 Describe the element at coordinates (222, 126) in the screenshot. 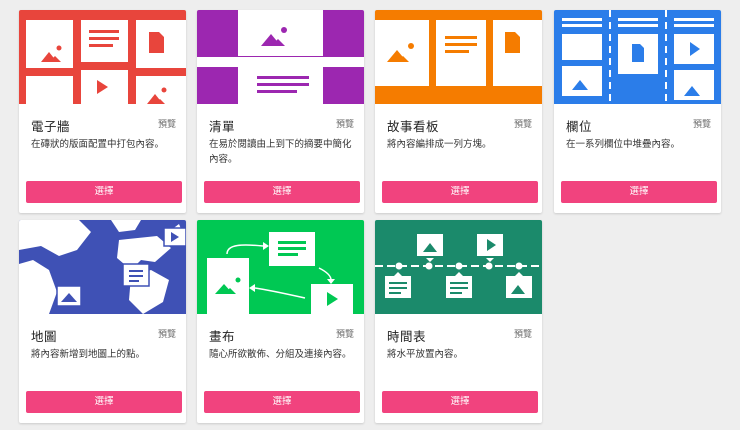

I see `card-title: 清單` at that location.